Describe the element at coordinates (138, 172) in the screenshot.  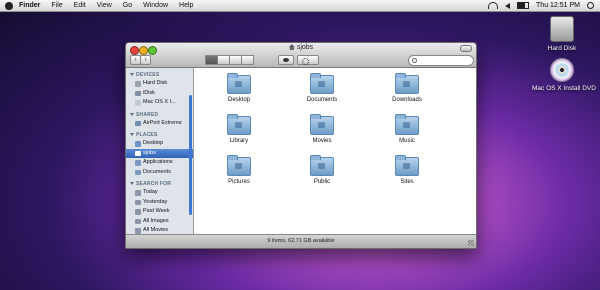
I see `documents-icon` at that location.